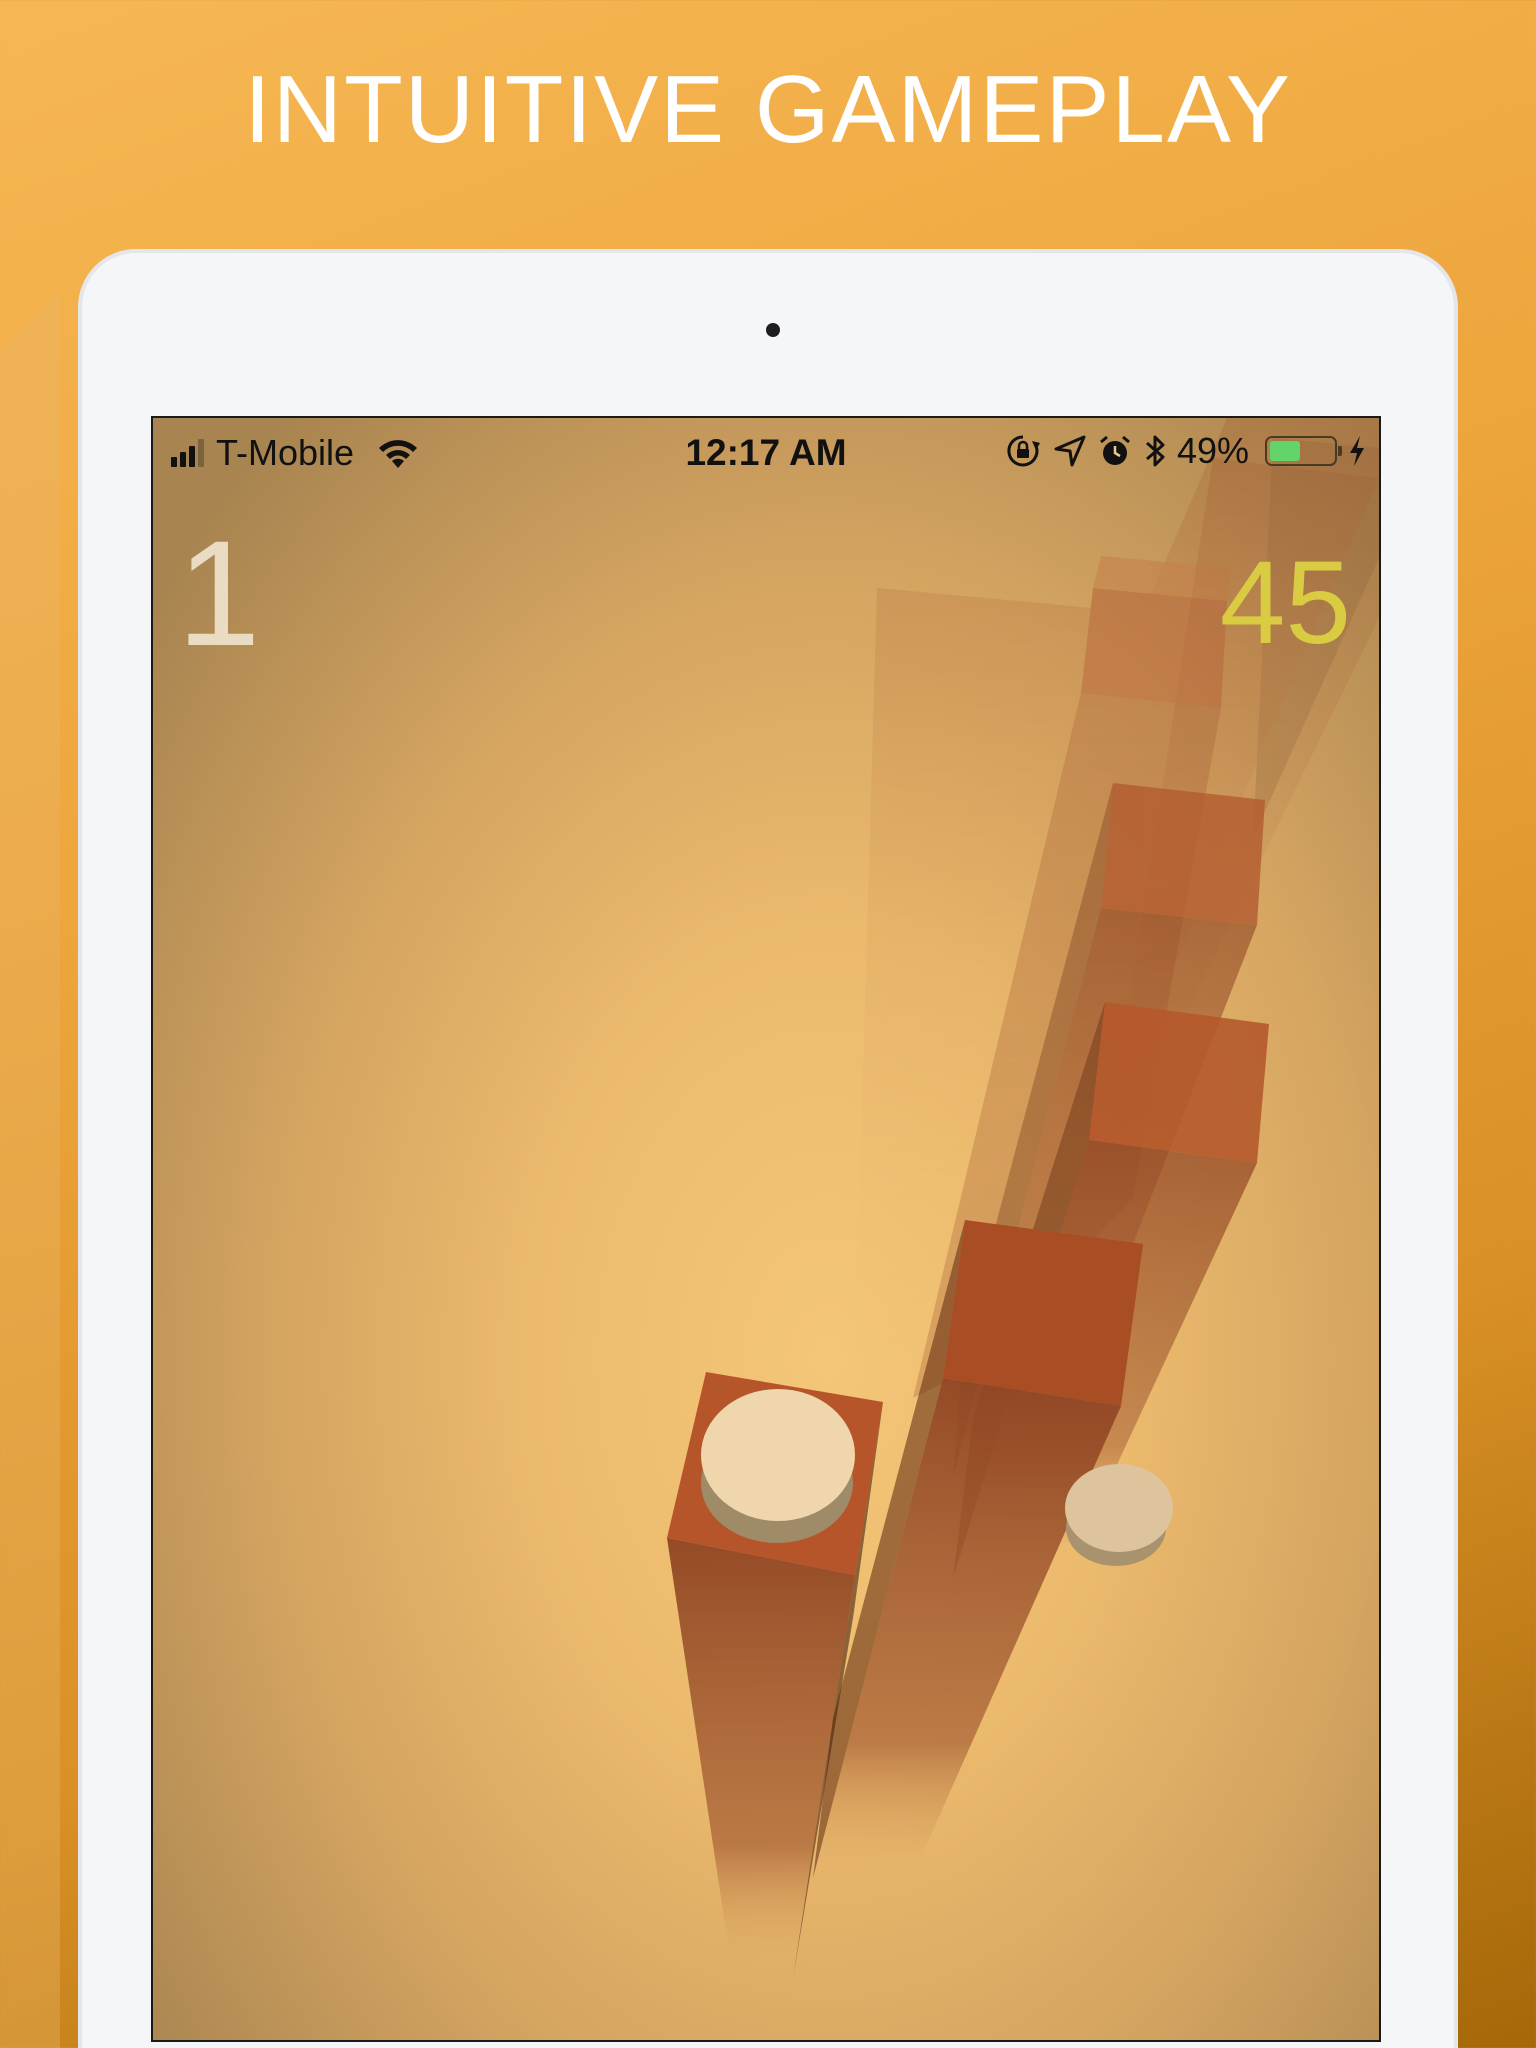 This screenshot has height=2048, width=1536. Describe the element at coordinates (1070, 451) in the screenshot. I see `location-arrow-icon` at that location.